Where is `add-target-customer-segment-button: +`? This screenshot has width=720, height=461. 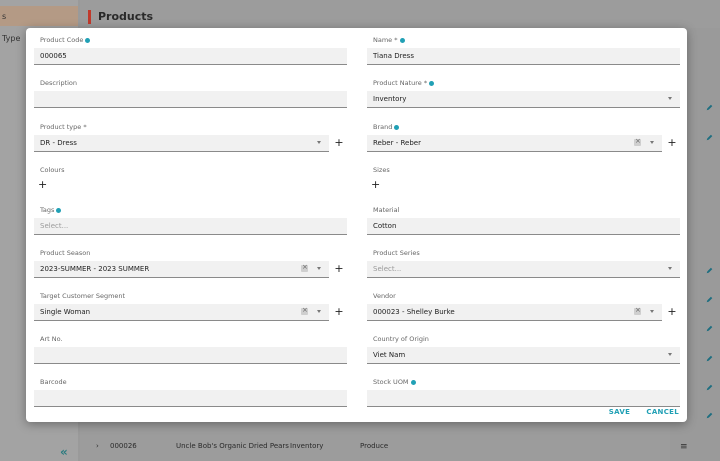
add-target-customer-segment-button: + is located at coordinates (339, 312).